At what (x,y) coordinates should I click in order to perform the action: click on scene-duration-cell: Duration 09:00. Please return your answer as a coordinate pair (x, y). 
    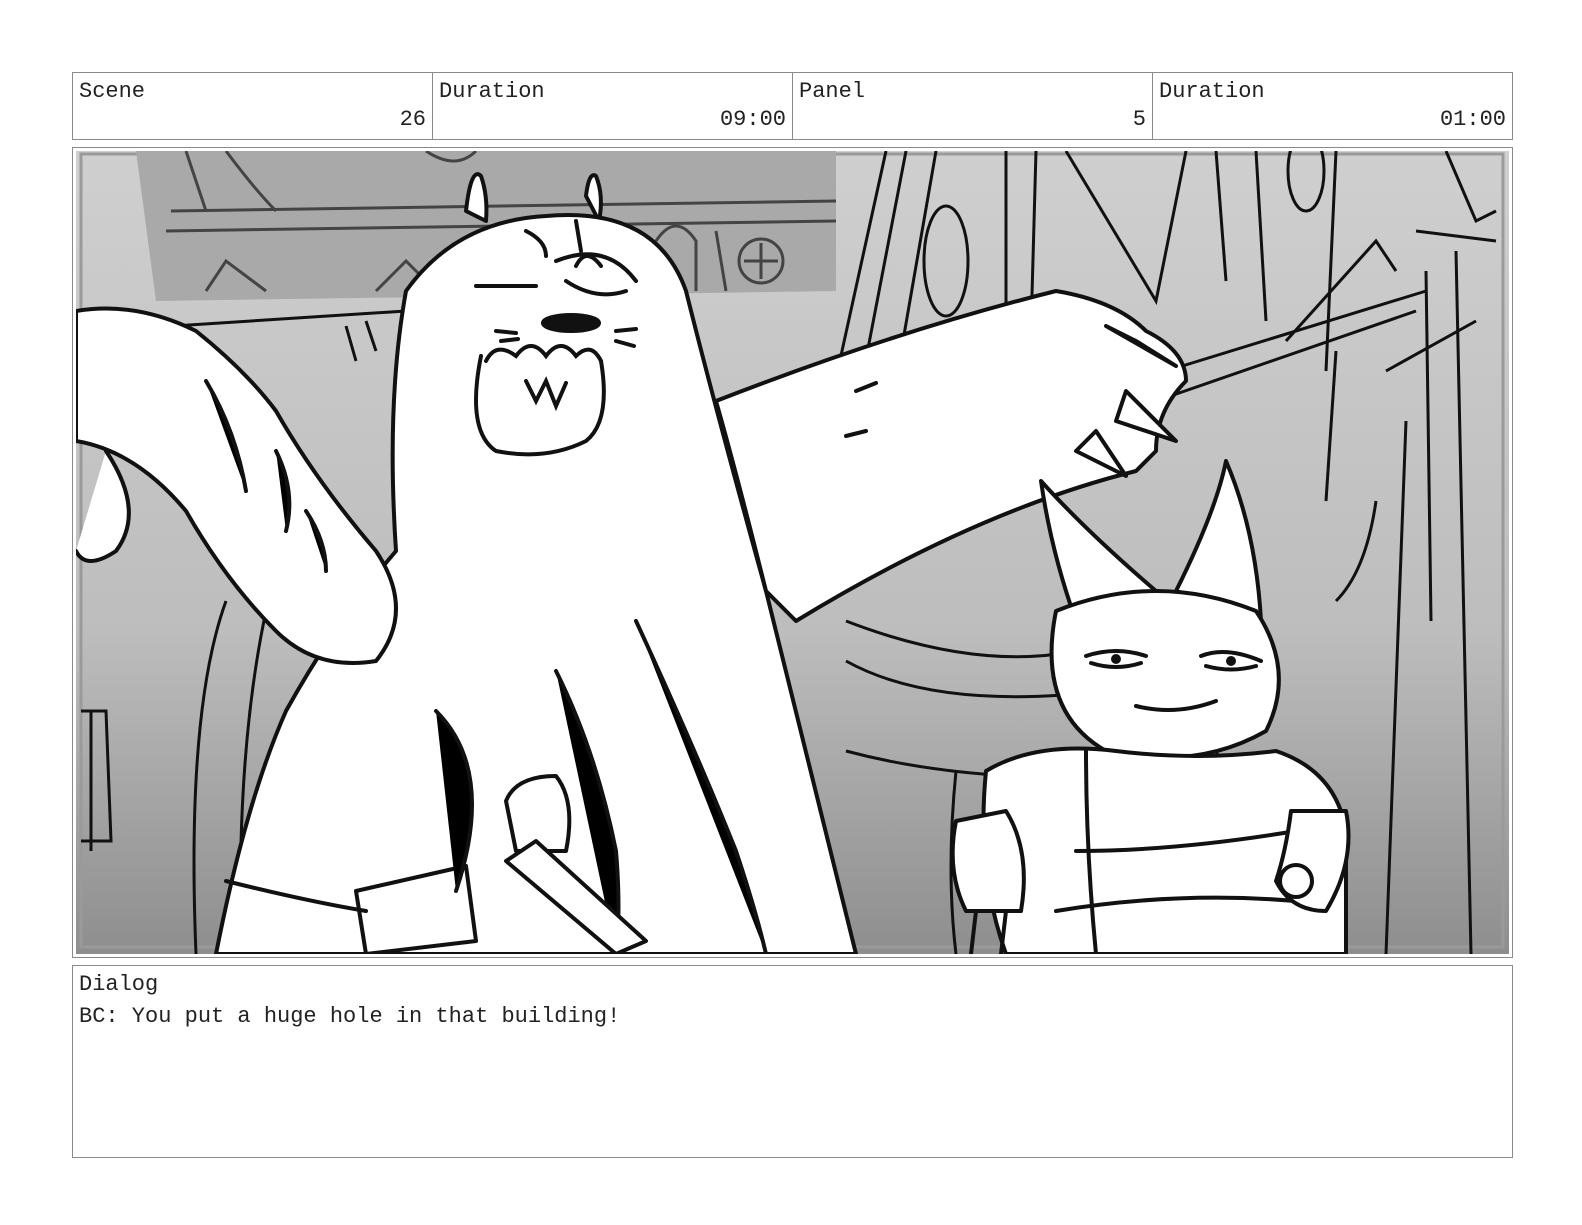
    Looking at the image, I should click on (613, 106).